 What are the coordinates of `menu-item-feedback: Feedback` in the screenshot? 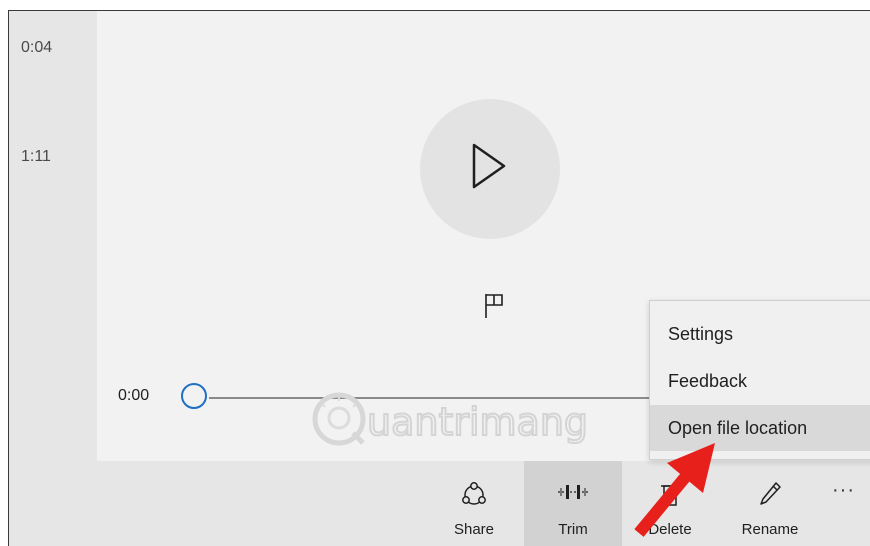 It's located at (760, 381).